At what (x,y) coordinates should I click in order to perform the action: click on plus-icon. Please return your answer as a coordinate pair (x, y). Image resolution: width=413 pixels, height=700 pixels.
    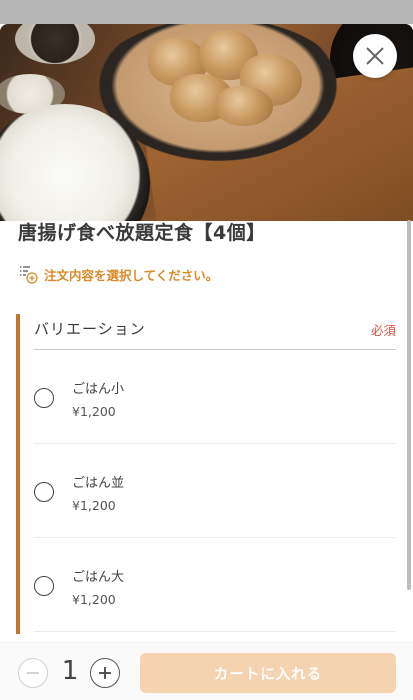
    Looking at the image, I should click on (105, 673).